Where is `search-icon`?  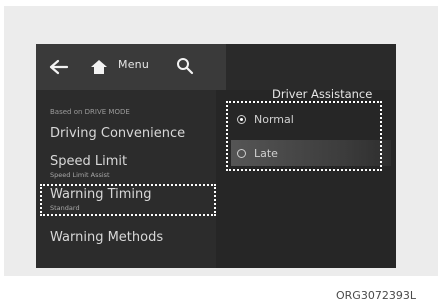 search-icon is located at coordinates (185, 66).